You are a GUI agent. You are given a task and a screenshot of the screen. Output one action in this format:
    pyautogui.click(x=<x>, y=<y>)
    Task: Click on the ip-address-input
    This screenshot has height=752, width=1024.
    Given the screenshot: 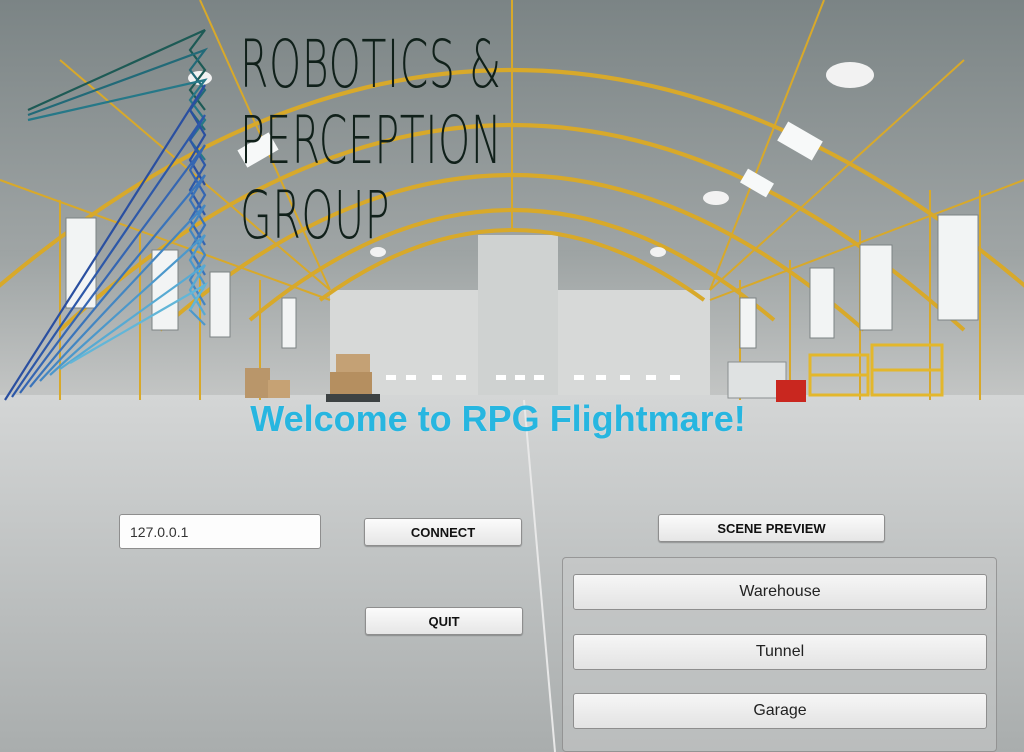 What is the action you would take?
    pyautogui.click(x=220, y=531)
    